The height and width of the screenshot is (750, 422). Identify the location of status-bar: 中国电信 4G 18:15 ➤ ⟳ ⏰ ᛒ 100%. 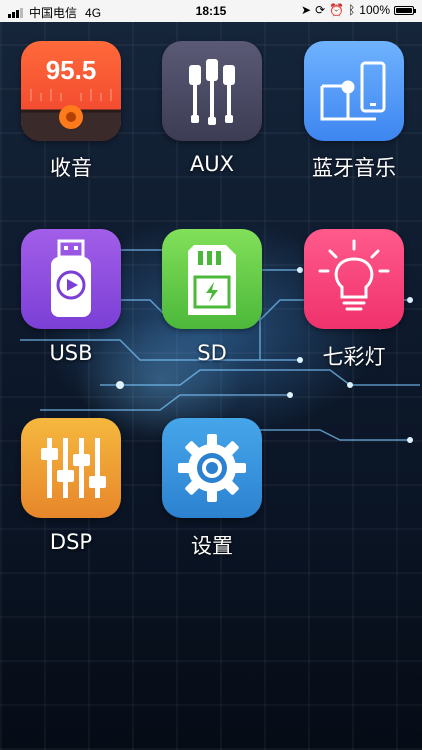
(211, 11).